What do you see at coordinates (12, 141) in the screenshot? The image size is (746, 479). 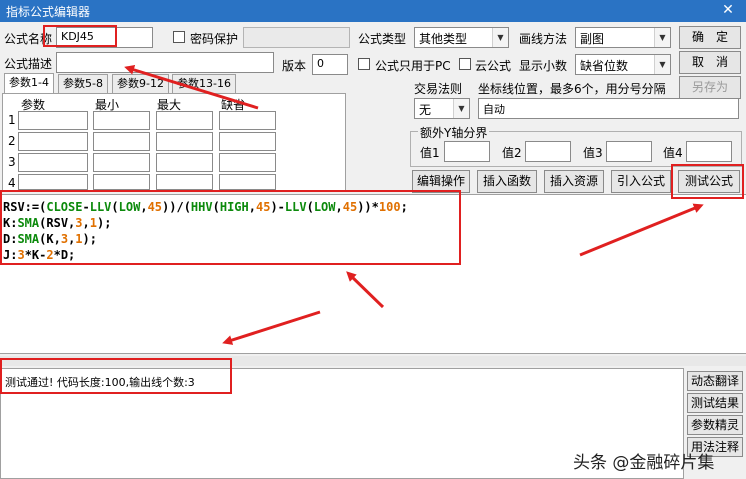 I see `param-row-number: 2` at bounding box center [12, 141].